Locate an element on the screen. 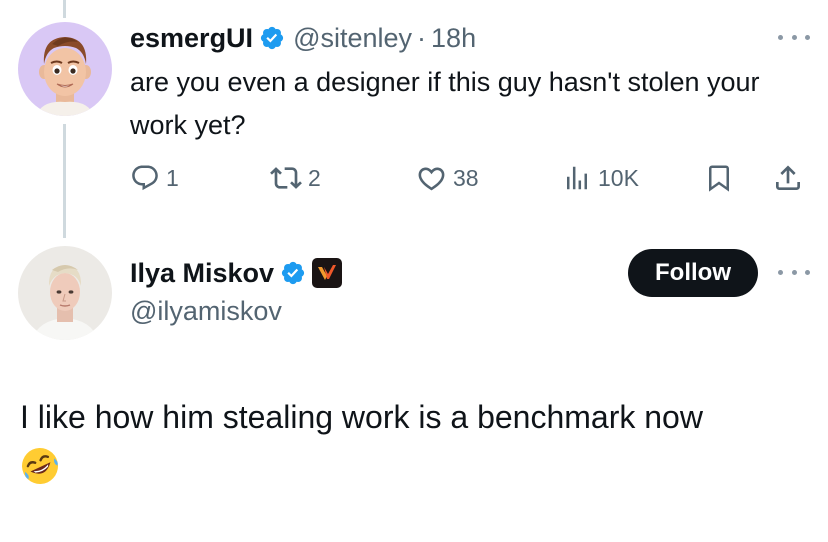 Image resolution: width=828 pixels, height=542 pixels. display-name: Ilya Miskov is located at coordinates (202, 273).